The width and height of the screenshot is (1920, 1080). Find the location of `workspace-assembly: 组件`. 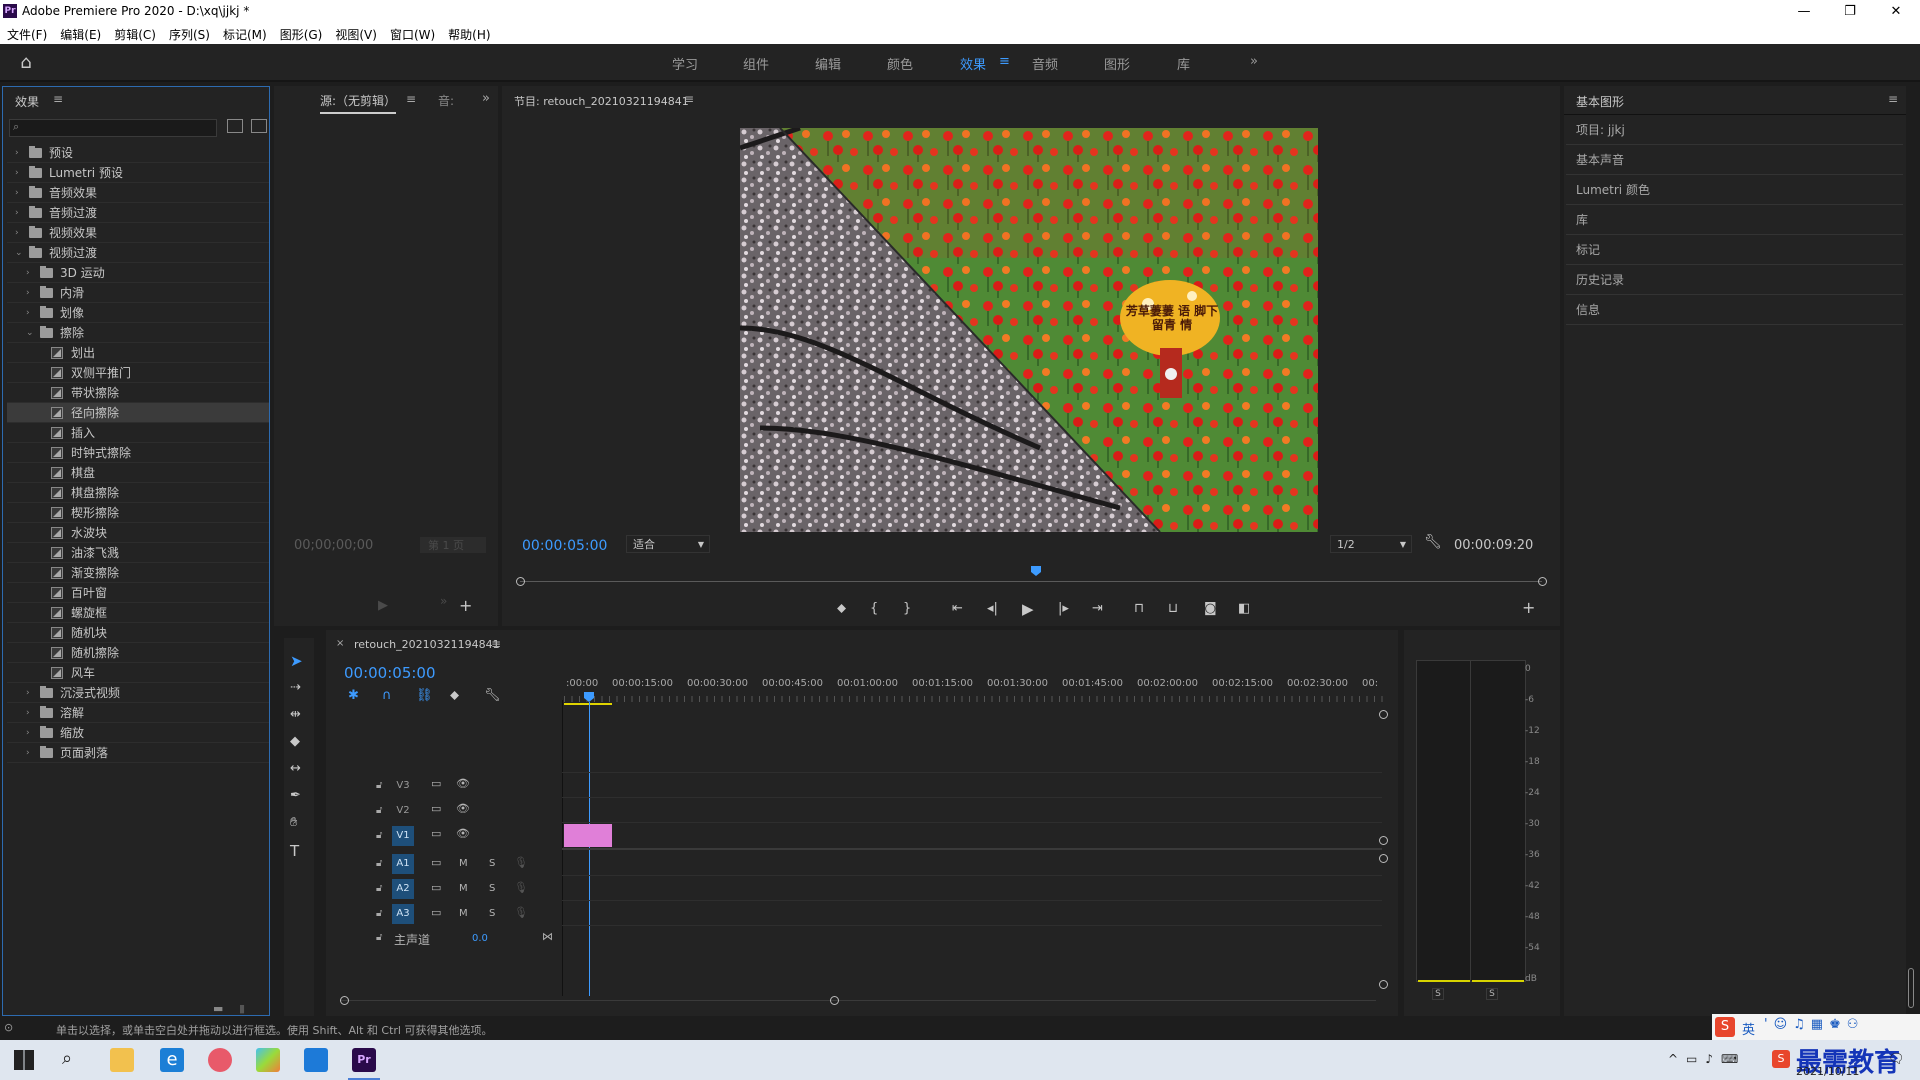

workspace-assembly: 组件 is located at coordinates (756, 63).